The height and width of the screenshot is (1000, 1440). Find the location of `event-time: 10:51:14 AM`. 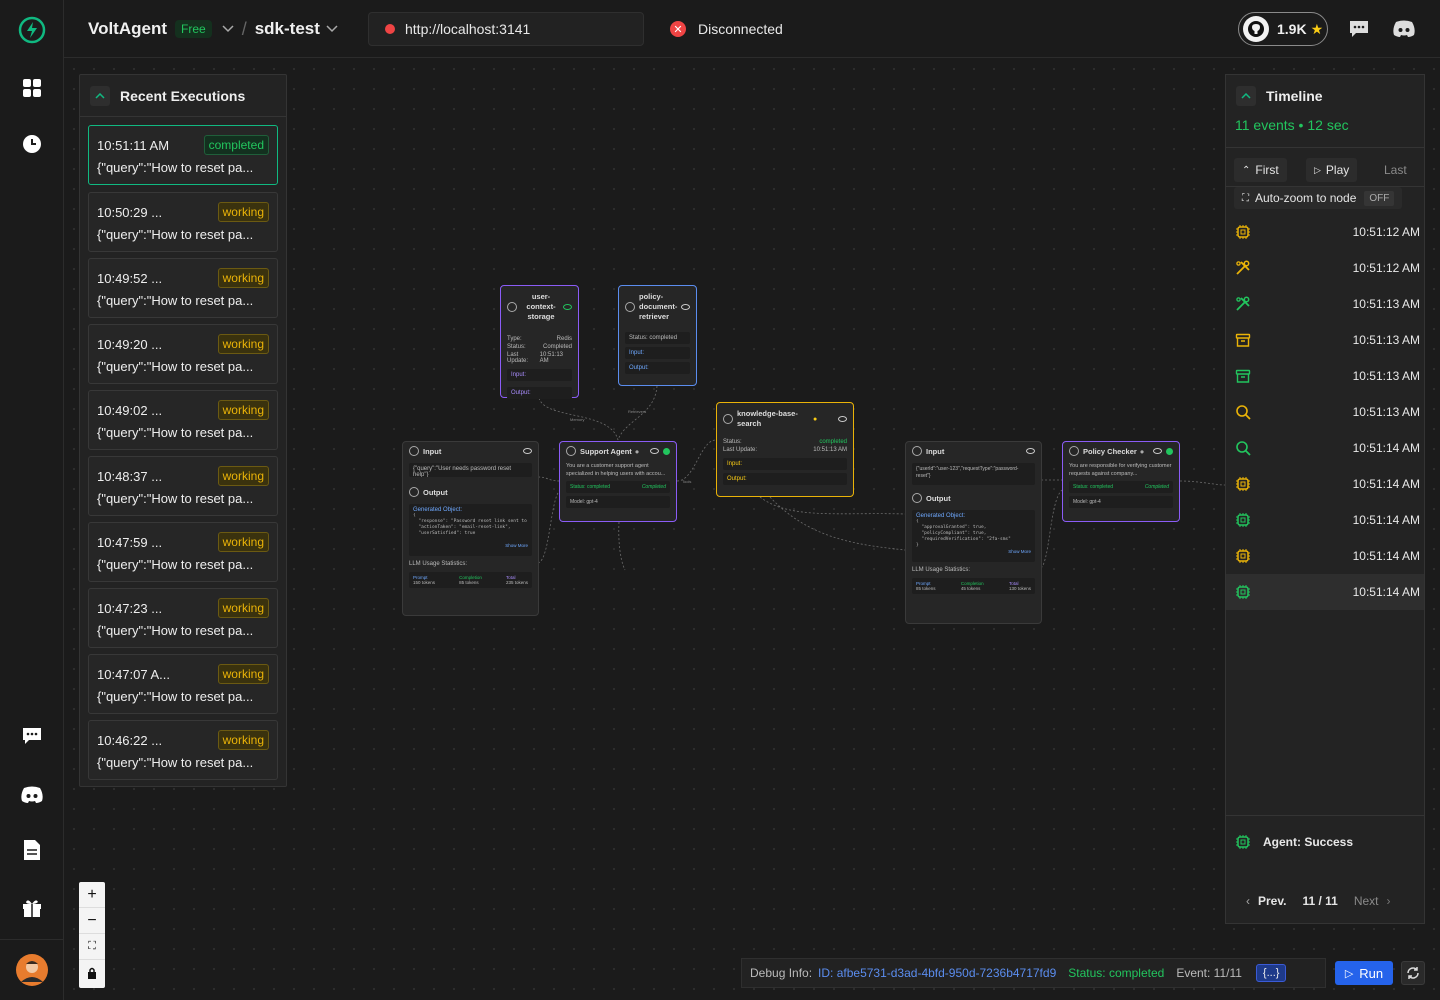

event-time: 10:51:14 AM is located at coordinates (1386, 448).